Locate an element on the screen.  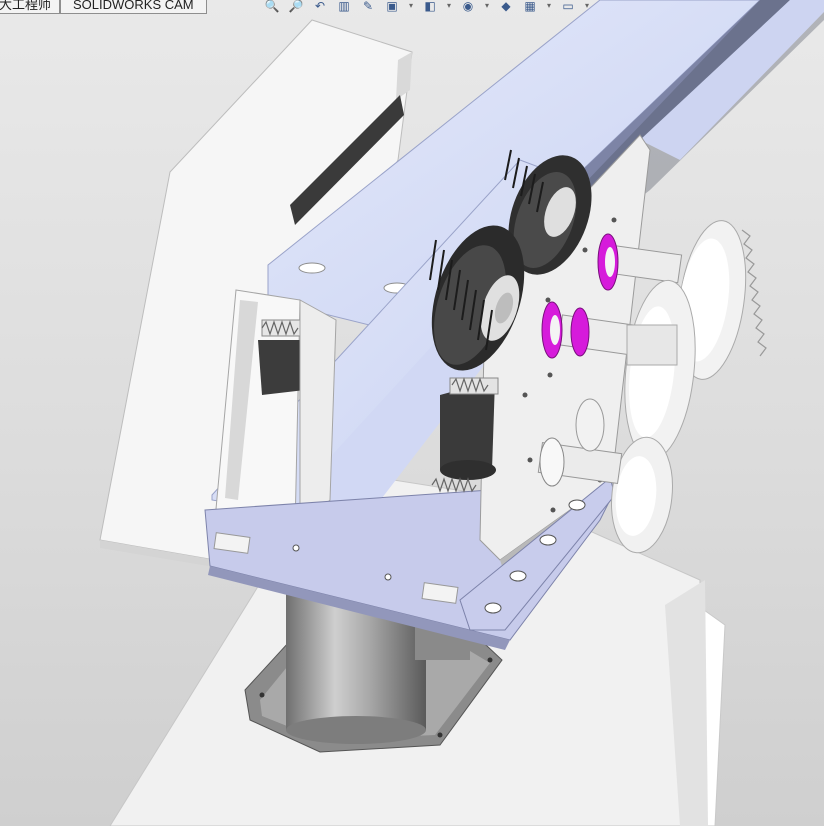
command-manager-tabs: 大工程师 SOLIDWORKS CAM is located at coordinates (103, 7).